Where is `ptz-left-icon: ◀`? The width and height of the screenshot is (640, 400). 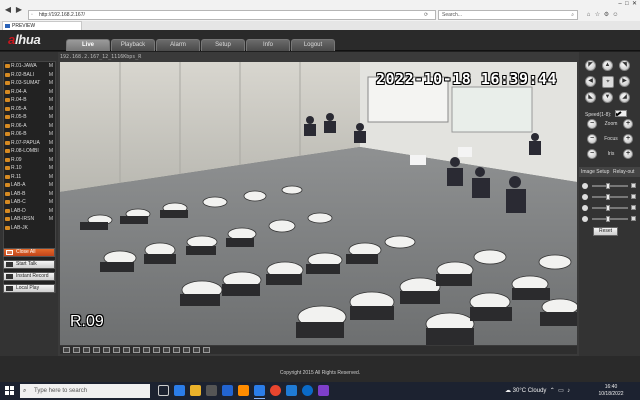 ptz-left-icon: ◀ is located at coordinates (590, 81).